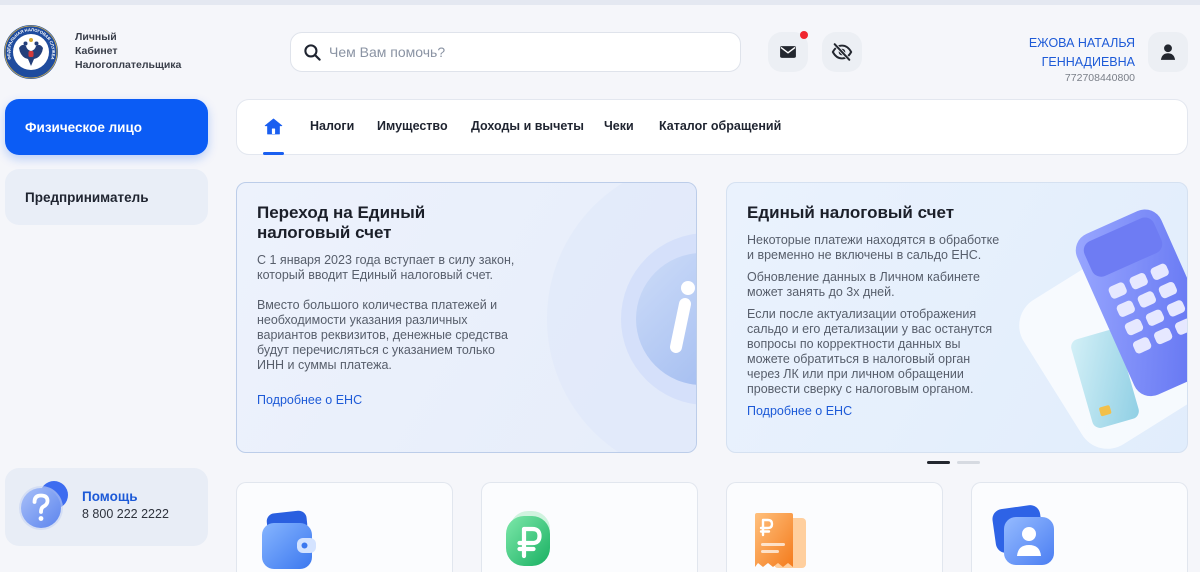 The width and height of the screenshot is (1200, 572). I want to click on profile-button, so click(1168, 52).